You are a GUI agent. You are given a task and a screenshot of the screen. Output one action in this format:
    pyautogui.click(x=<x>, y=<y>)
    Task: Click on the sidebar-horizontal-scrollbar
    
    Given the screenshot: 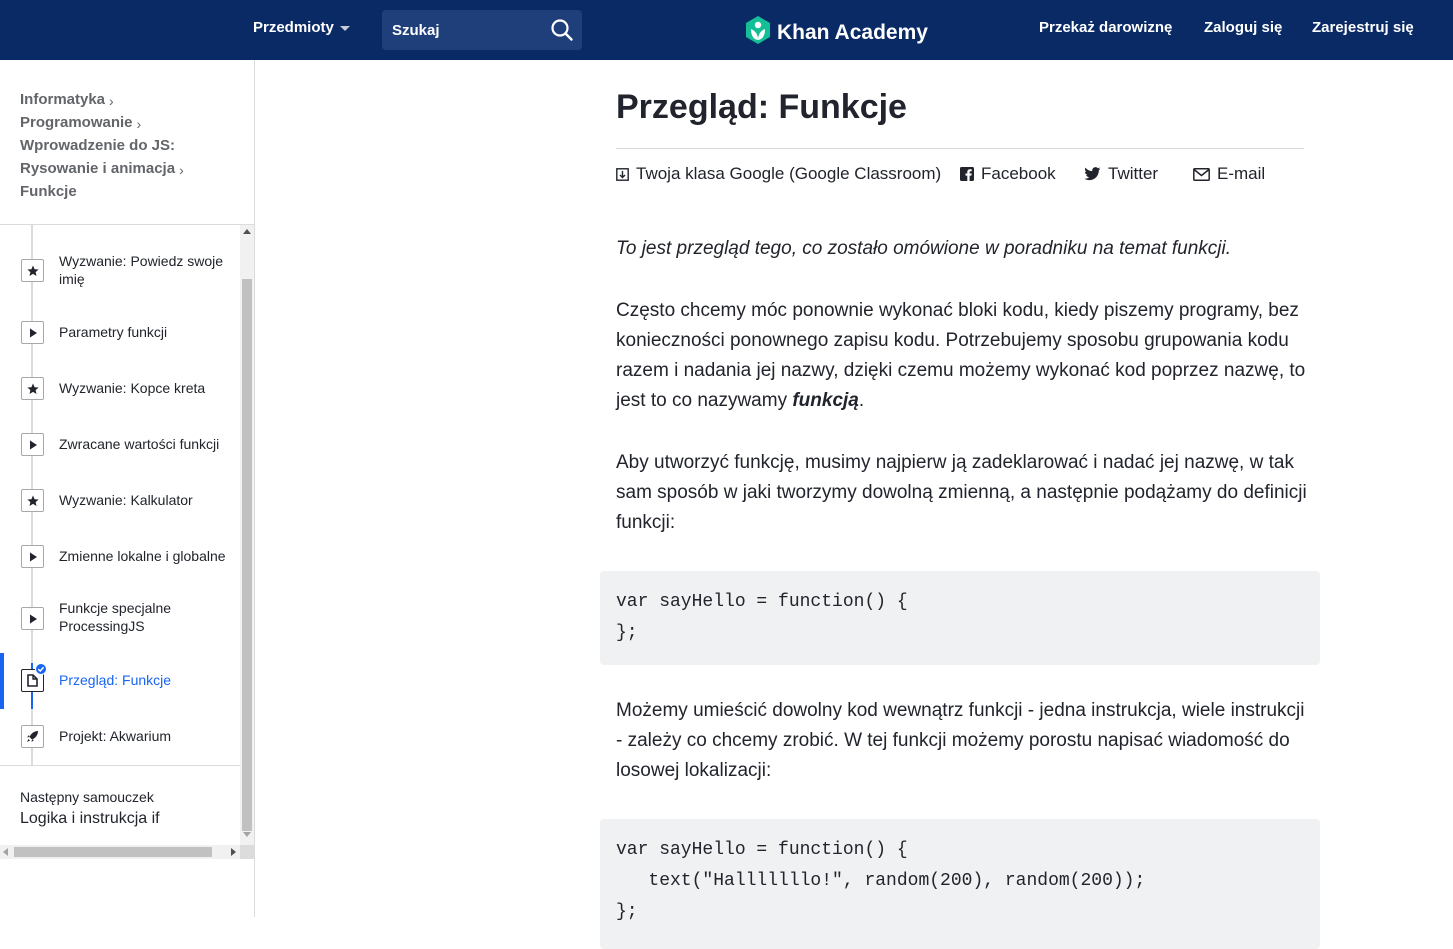 What is the action you would take?
    pyautogui.click(x=120, y=852)
    